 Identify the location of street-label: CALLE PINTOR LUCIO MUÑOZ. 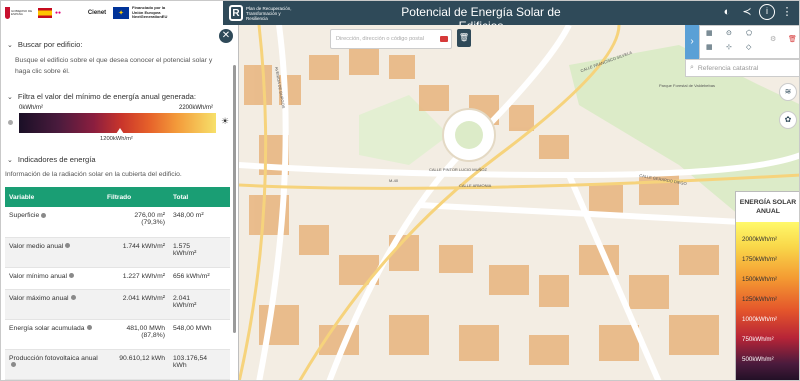
(458, 169).